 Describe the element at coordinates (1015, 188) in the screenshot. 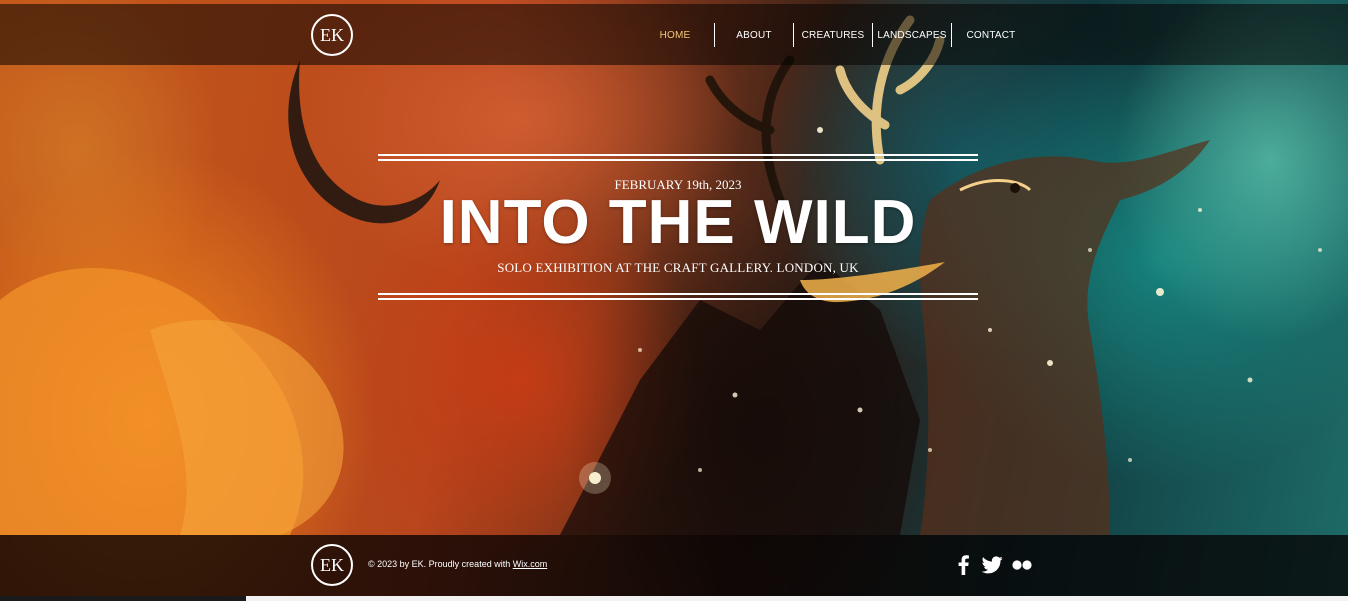

I see `deer-eye` at that location.